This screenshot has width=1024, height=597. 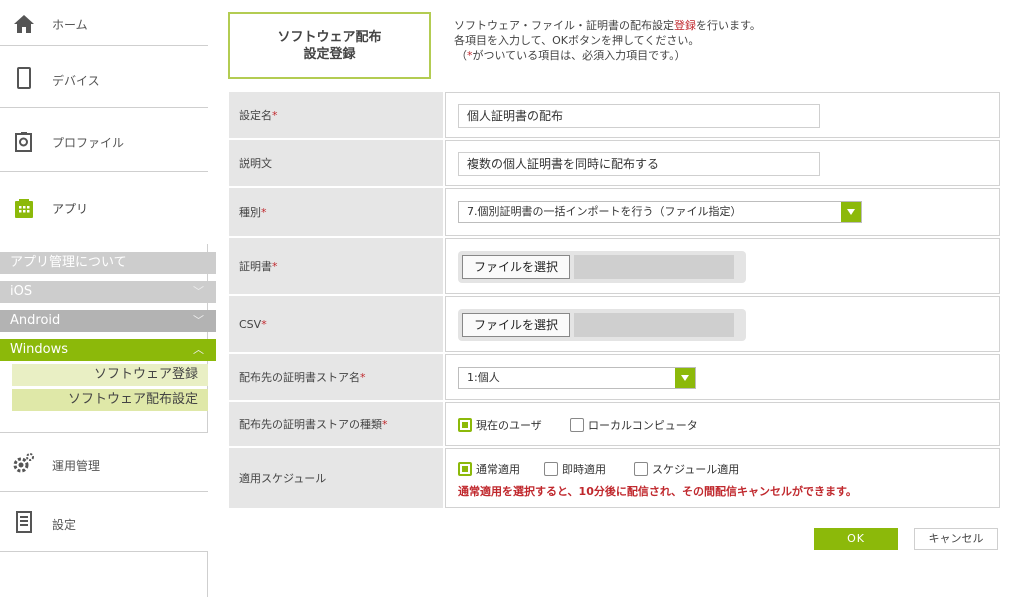 I want to click on label-text: CSV, so click(x=250, y=324).